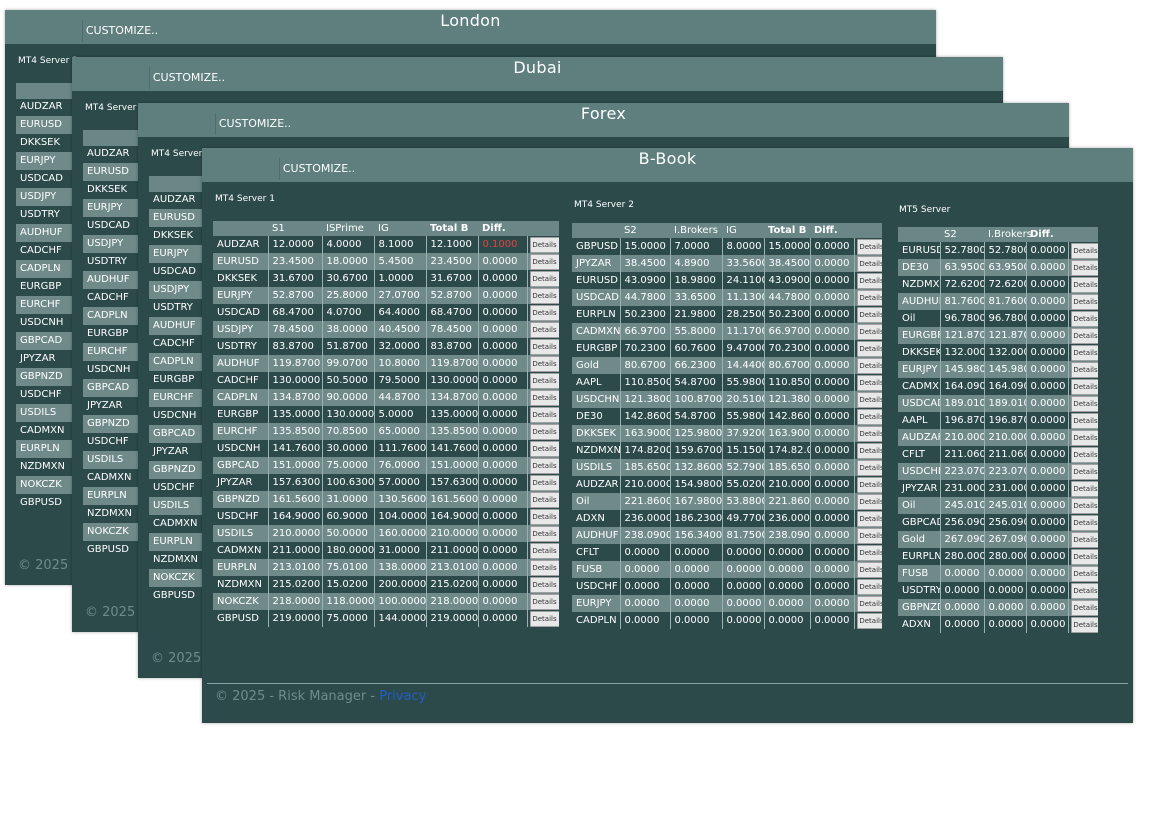 This screenshot has height=813, width=1156. I want to click on value-cell: 211.0000, so click(295, 550).